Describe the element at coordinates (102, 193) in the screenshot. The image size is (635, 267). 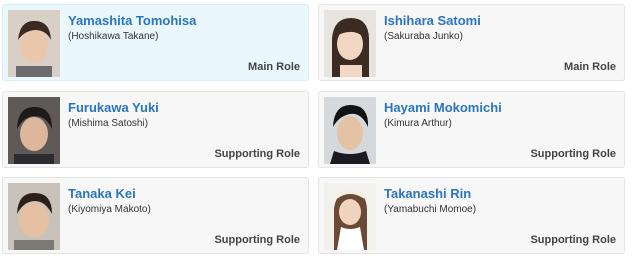
I see `cast-name-link: Tanaka Kei` at that location.